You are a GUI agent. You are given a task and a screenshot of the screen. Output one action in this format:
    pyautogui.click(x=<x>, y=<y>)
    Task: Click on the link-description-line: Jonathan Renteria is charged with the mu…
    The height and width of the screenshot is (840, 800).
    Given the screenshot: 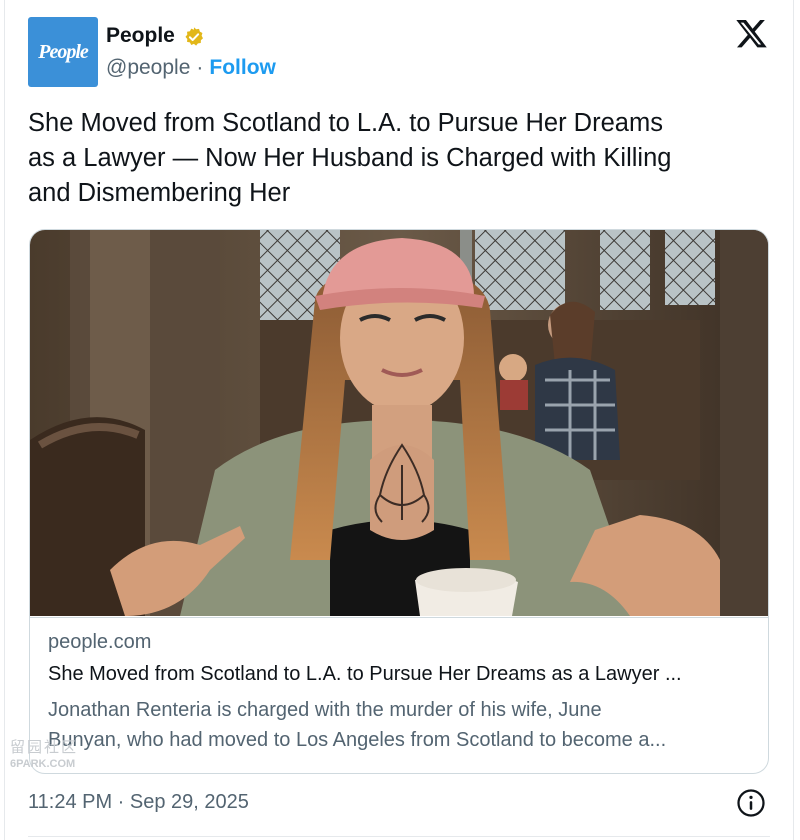 What is the action you would take?
    pyautogui.click(x=325, y=710)
    